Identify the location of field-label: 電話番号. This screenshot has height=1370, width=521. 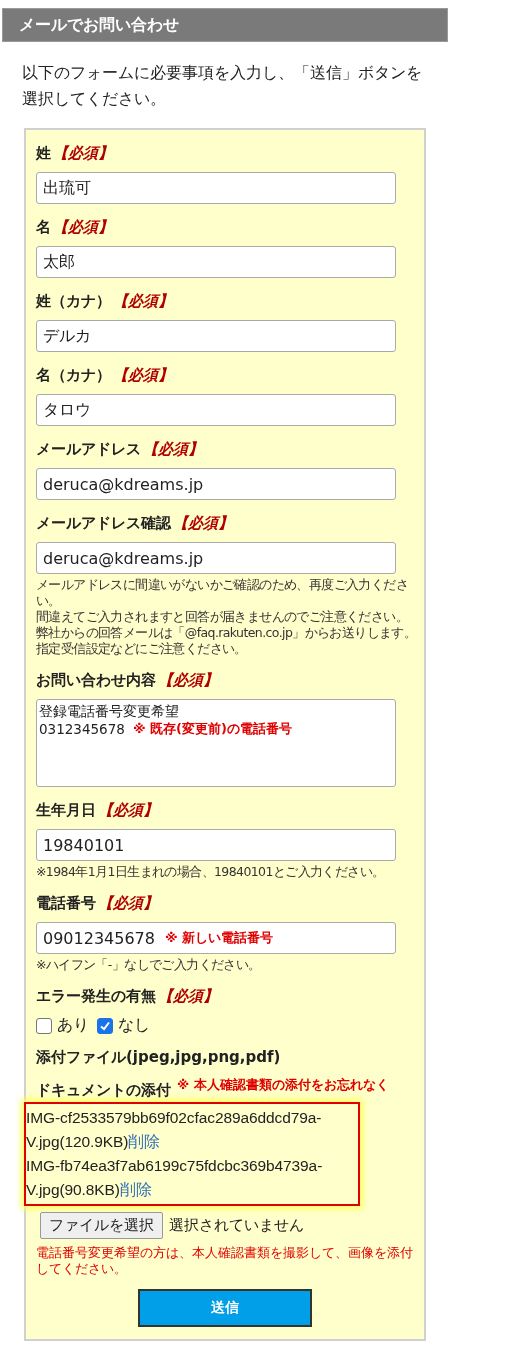
(66, 903).